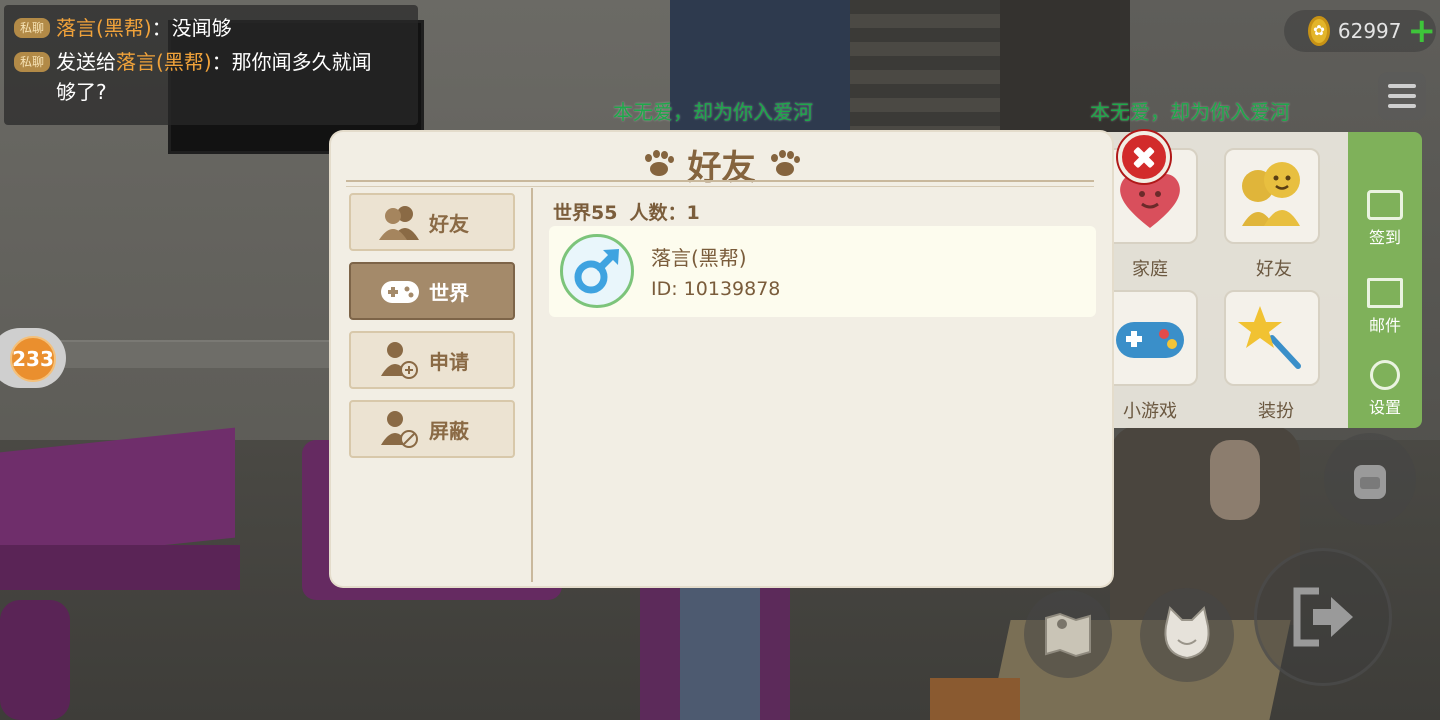  I want to click on player-count: 人数：1, so click(664, 213).